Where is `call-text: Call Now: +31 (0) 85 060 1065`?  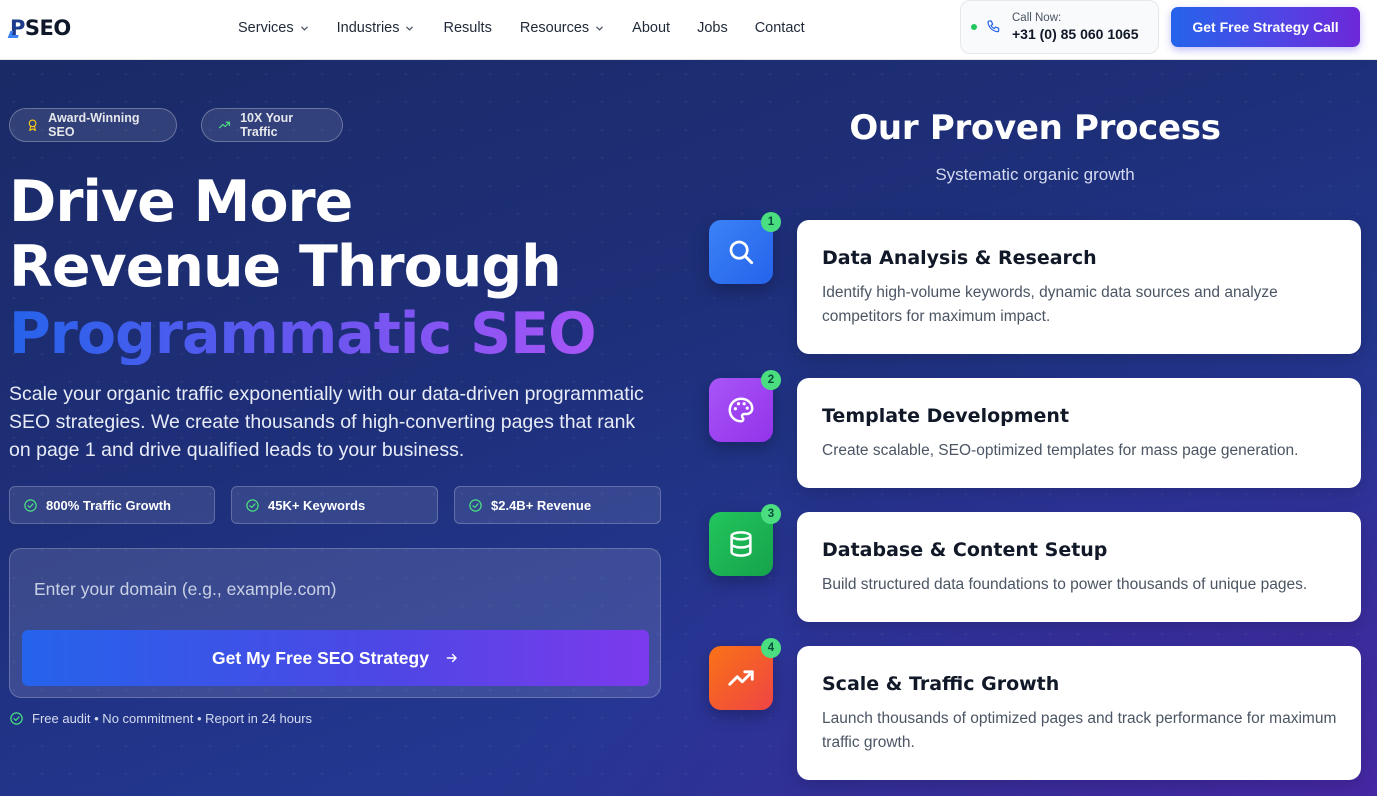
call-text: Call Now: +31 (0) 85 060 1065 is located at coordinates (1075, 27).